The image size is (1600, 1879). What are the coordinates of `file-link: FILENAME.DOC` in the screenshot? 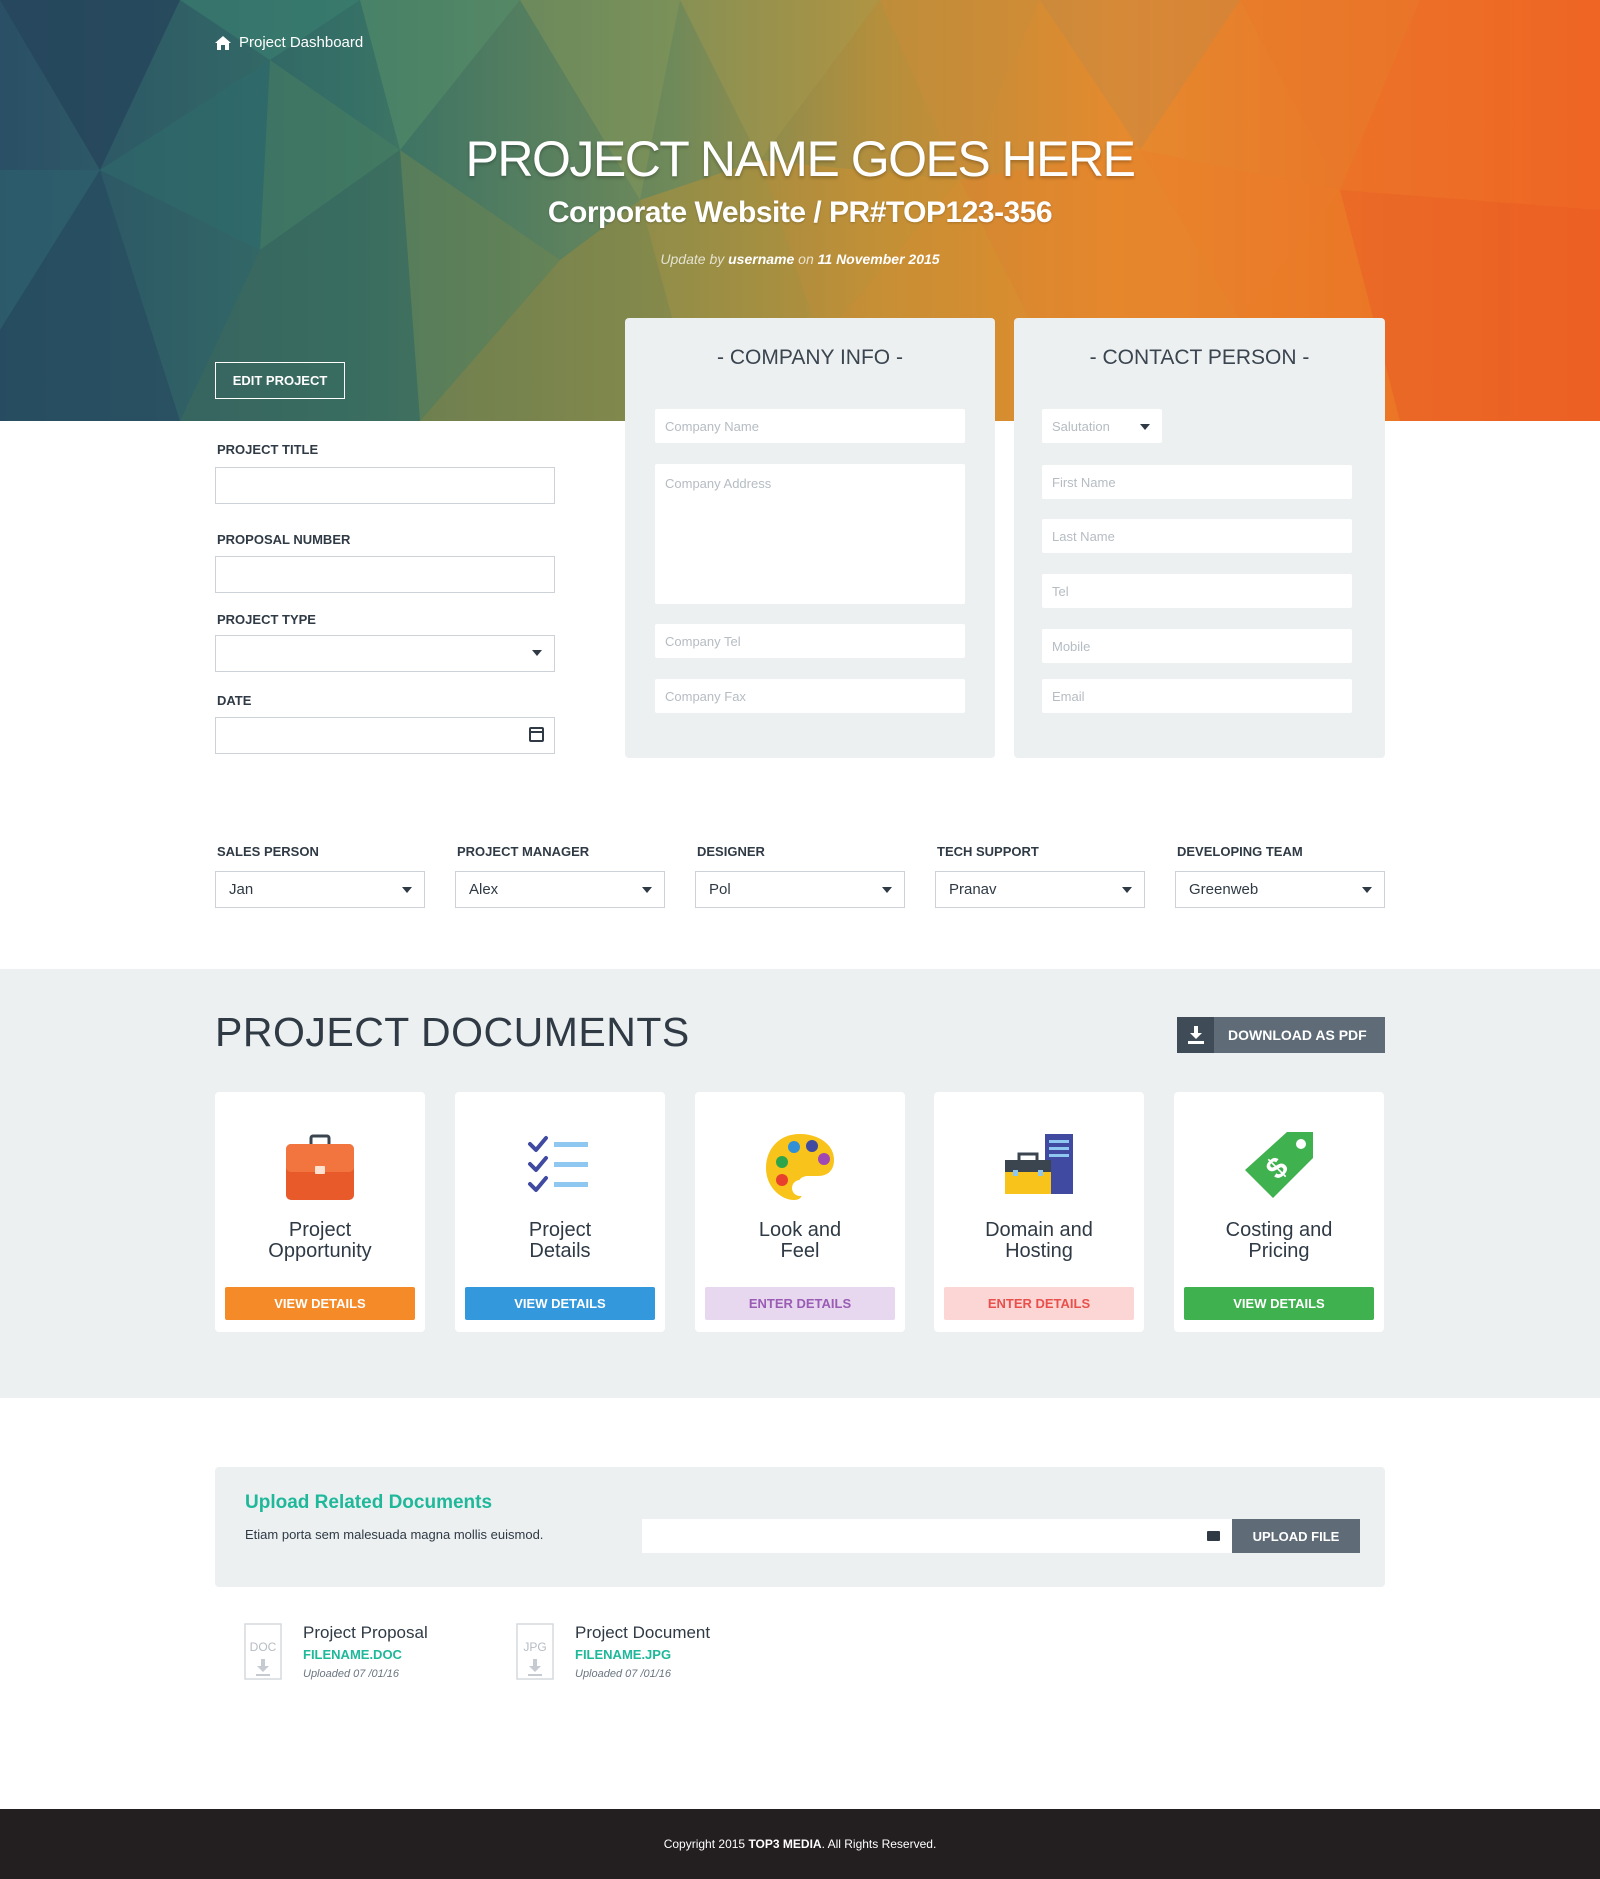 It's located at (352, 1654).